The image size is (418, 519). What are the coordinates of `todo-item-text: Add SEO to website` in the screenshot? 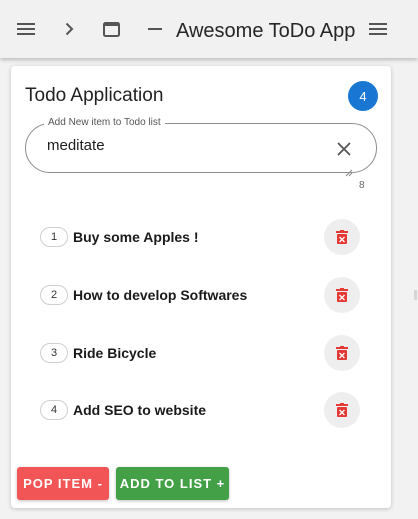 It's located at (140, 410).